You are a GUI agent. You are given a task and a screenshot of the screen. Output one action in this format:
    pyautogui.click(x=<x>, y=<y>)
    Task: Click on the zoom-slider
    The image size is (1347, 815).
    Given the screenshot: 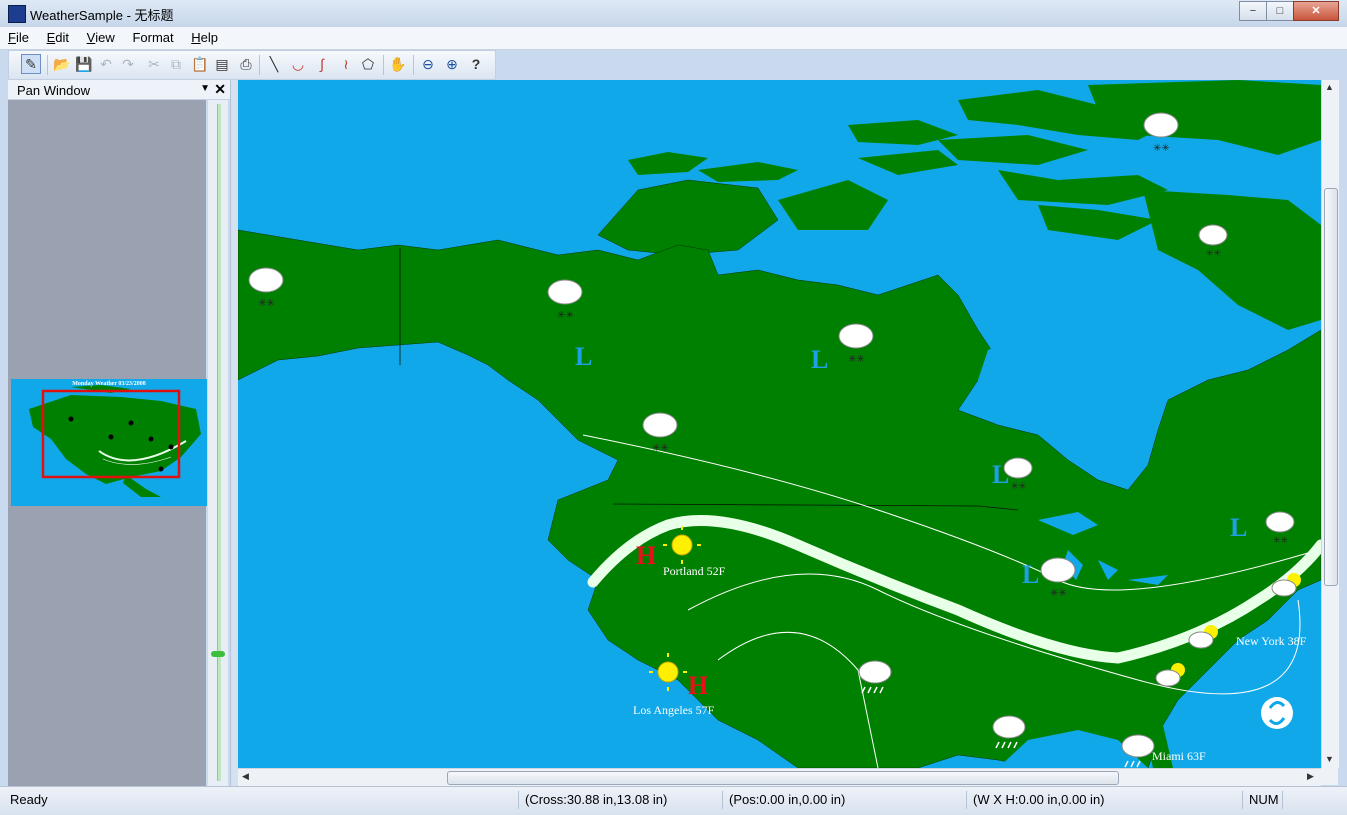 What is the action you would take?
    pyautogui.click(x=218, y=443)
    